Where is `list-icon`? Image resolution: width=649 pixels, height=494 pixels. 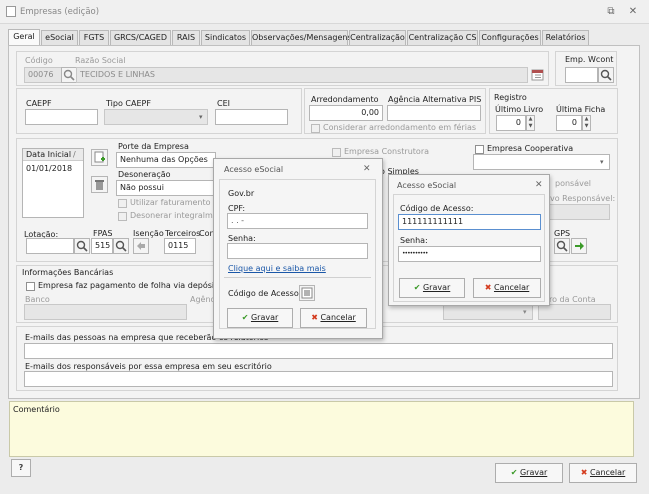 list-icon is located at coordinates (307, 293).